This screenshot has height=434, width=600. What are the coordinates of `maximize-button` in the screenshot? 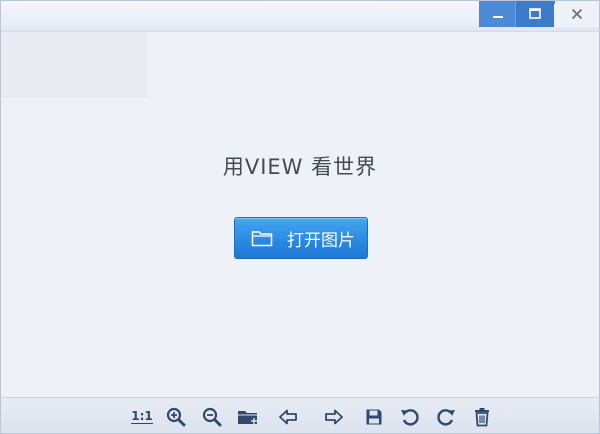 It's located at (534, 14).